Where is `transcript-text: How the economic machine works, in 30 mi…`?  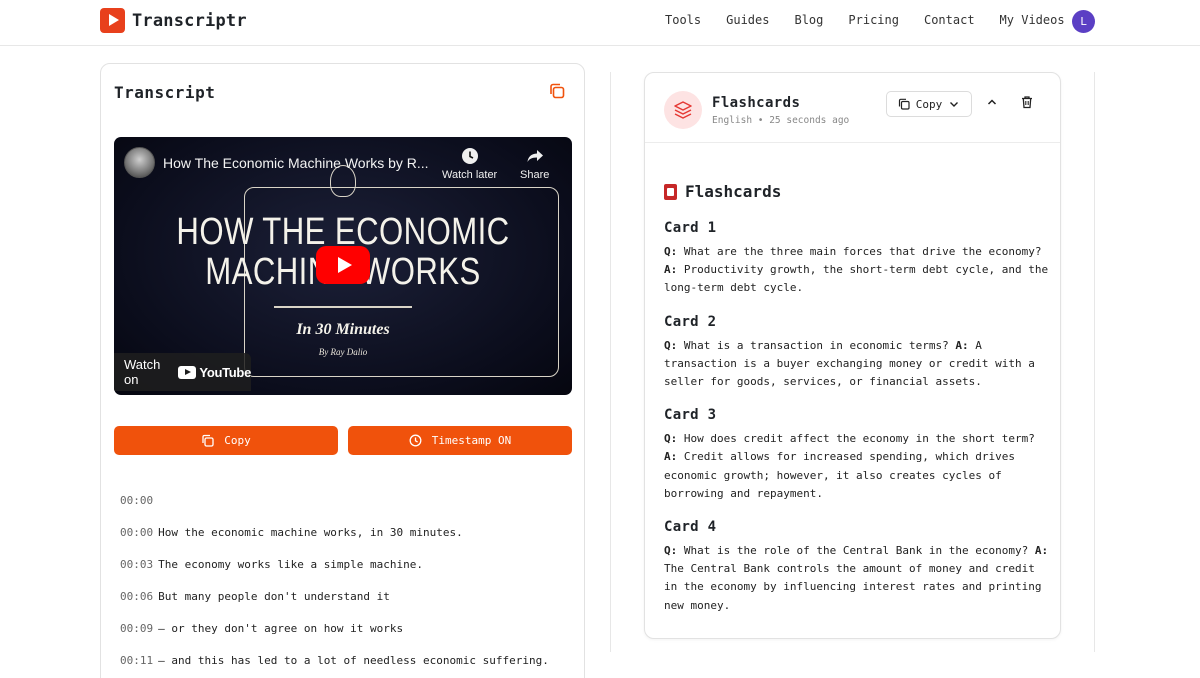
transcript-text: How the economic machine works, in 30 mi… is located at coordinates (310, 532).